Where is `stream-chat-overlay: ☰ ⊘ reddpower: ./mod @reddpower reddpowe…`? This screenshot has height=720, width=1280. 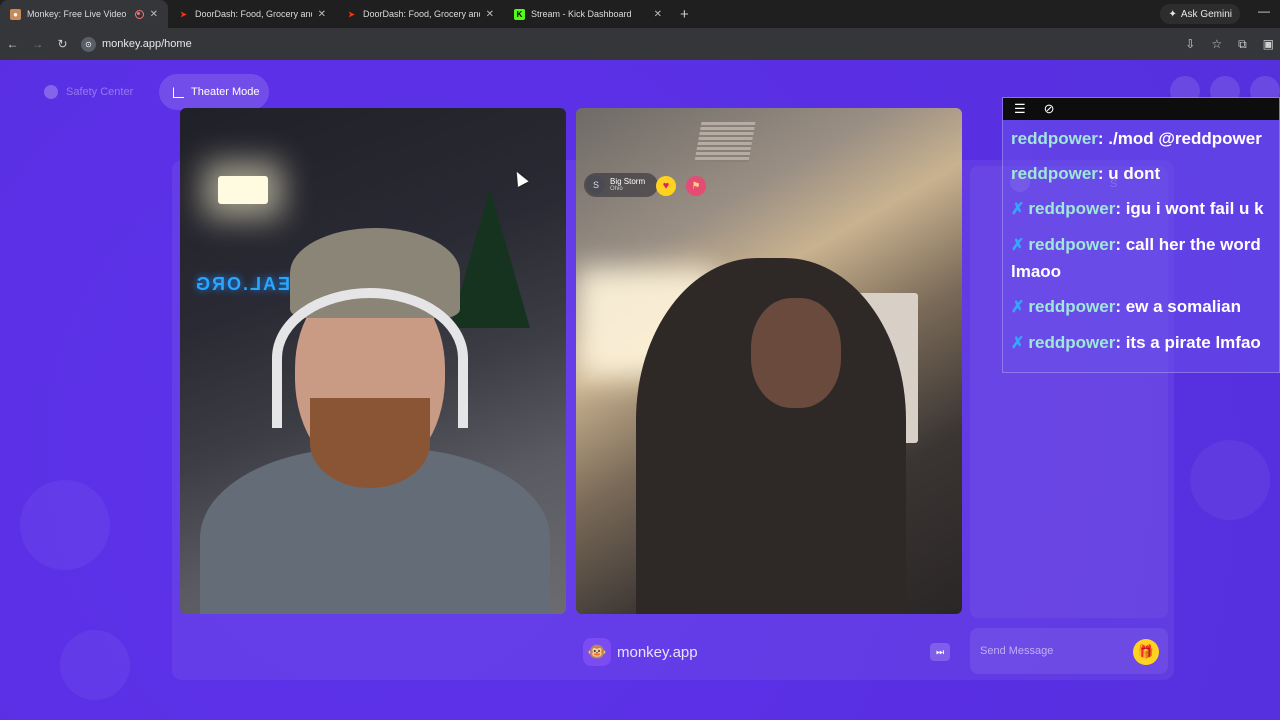
stream-chat-overlay: ☰ ⊘ reddpower: ./mod @reddpower reddpowe… is located at coordinates (1141, 235).